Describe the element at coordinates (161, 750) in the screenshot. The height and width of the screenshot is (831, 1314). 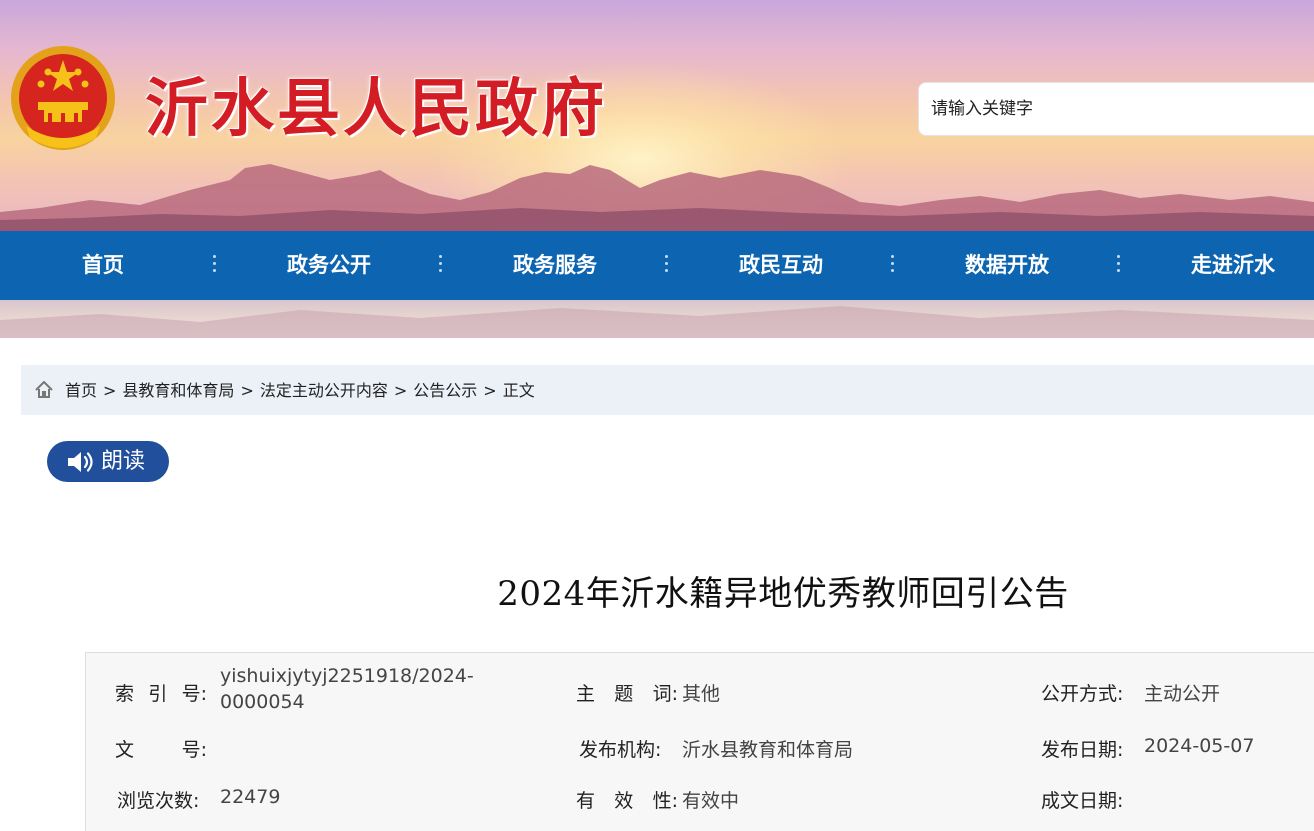
I see `meta-docno-label: 文号:` at that location.